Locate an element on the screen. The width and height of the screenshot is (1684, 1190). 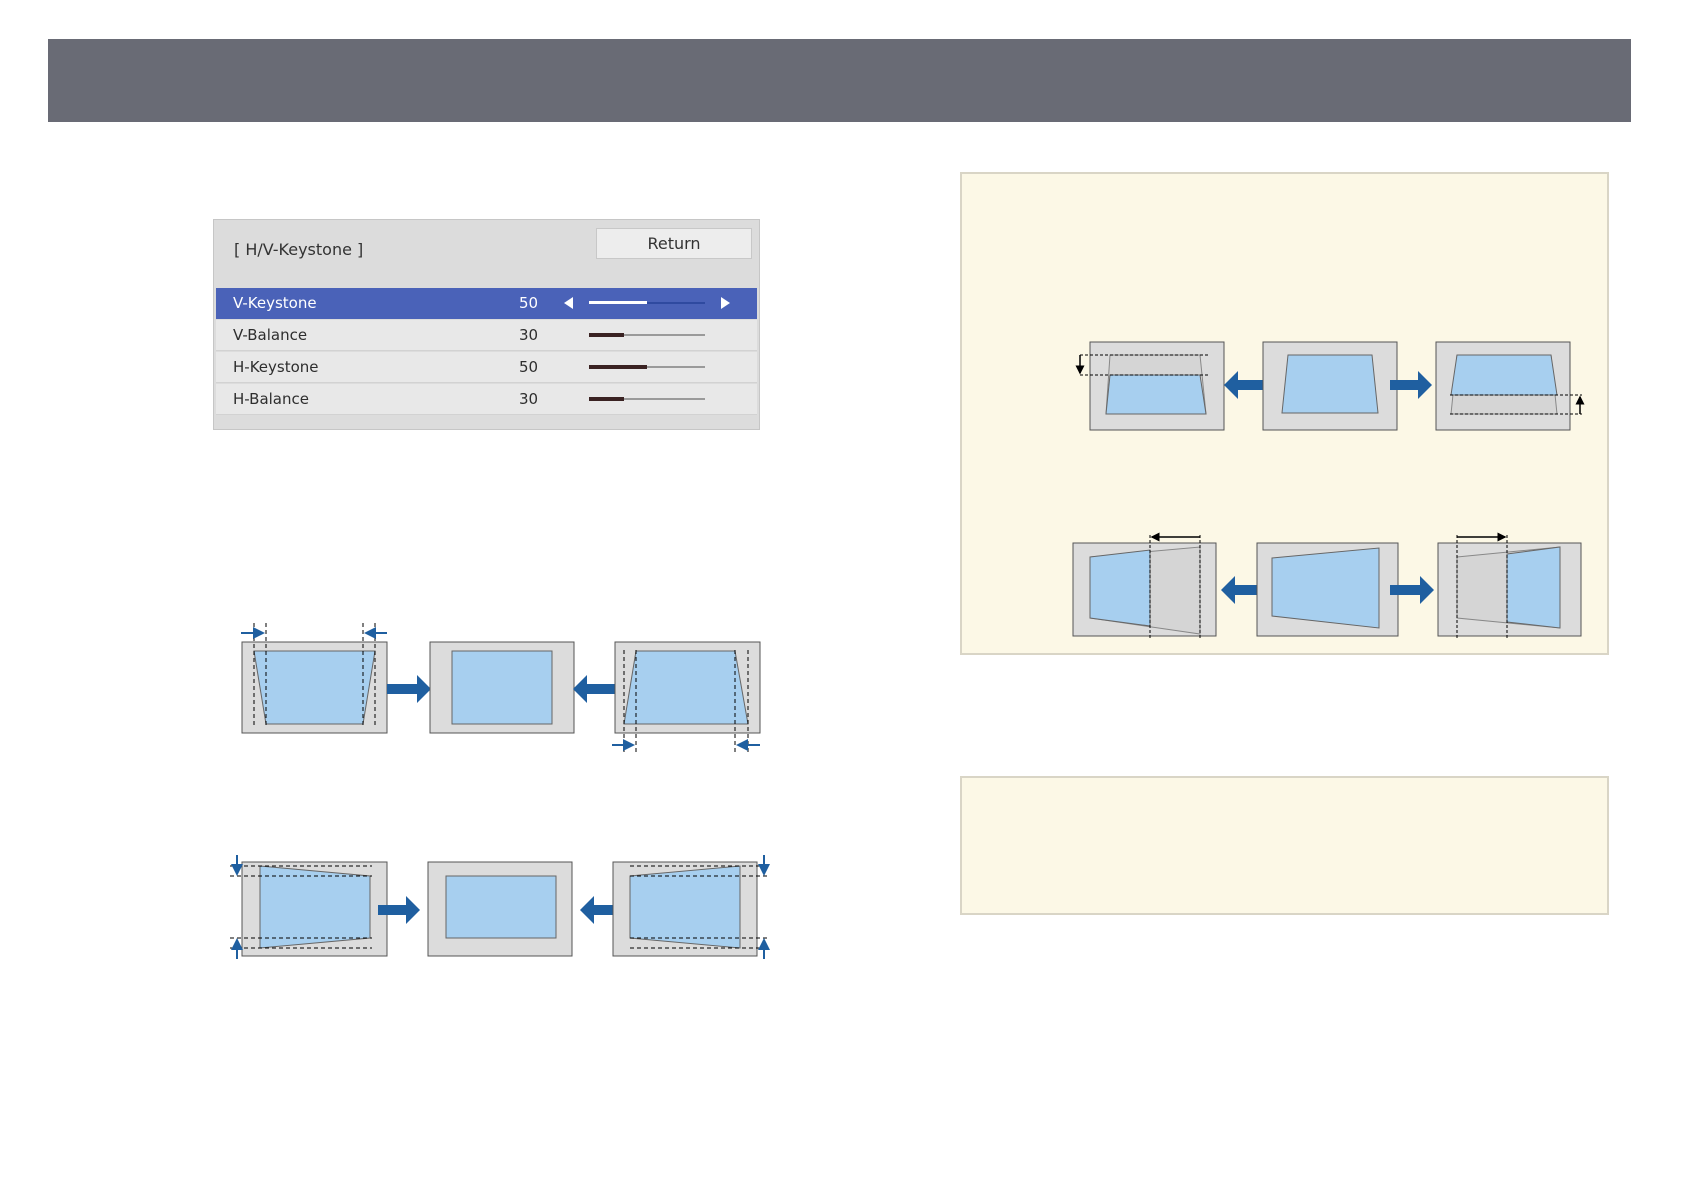
menu-row-v-keystone: V-Keystone 50 is located at coordinates (486, 303).